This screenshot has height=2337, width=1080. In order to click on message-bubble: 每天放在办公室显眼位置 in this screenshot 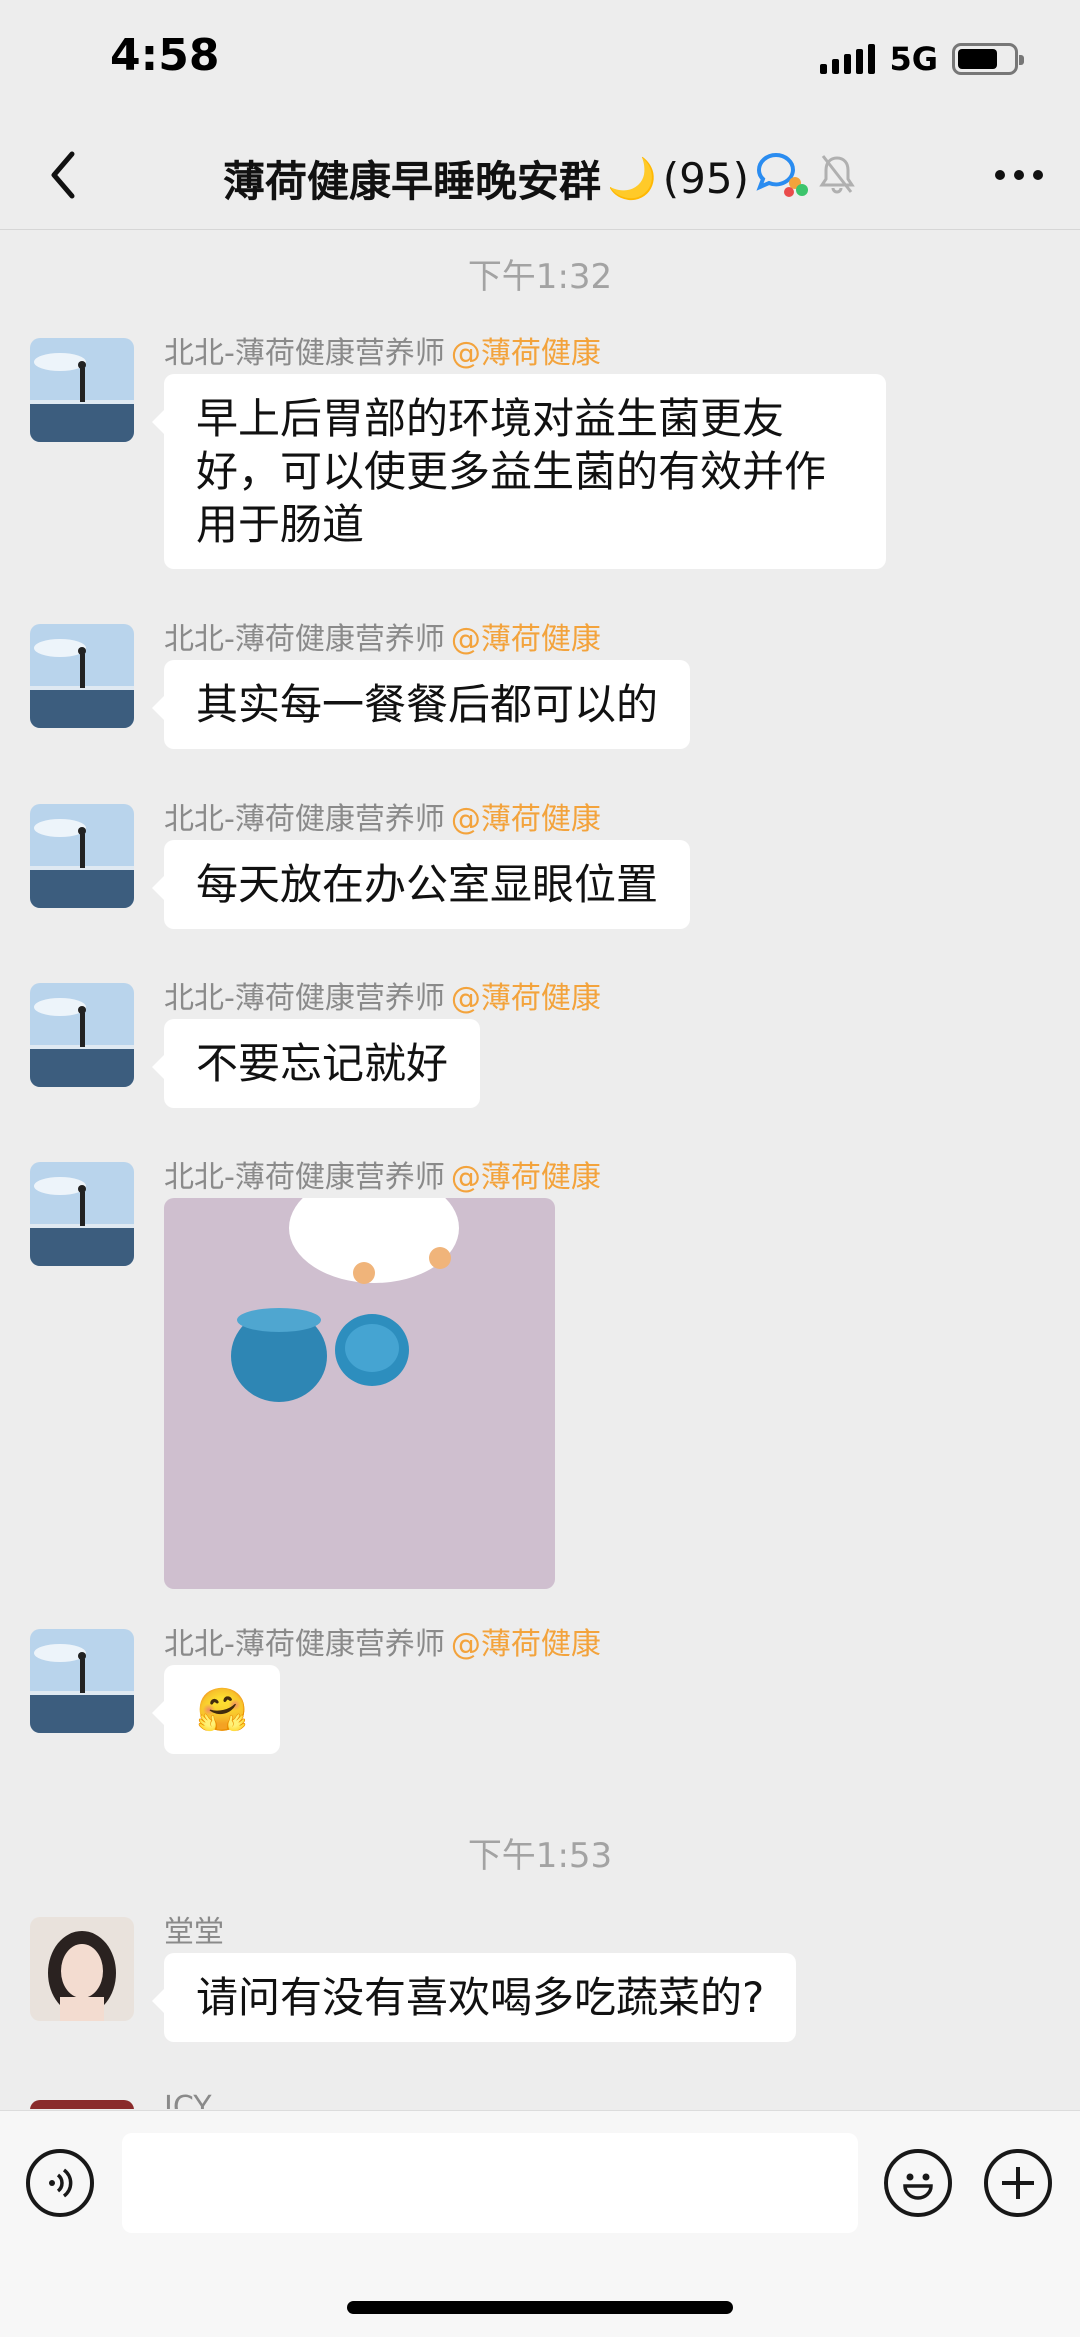, I will do `click(421, 884)`.